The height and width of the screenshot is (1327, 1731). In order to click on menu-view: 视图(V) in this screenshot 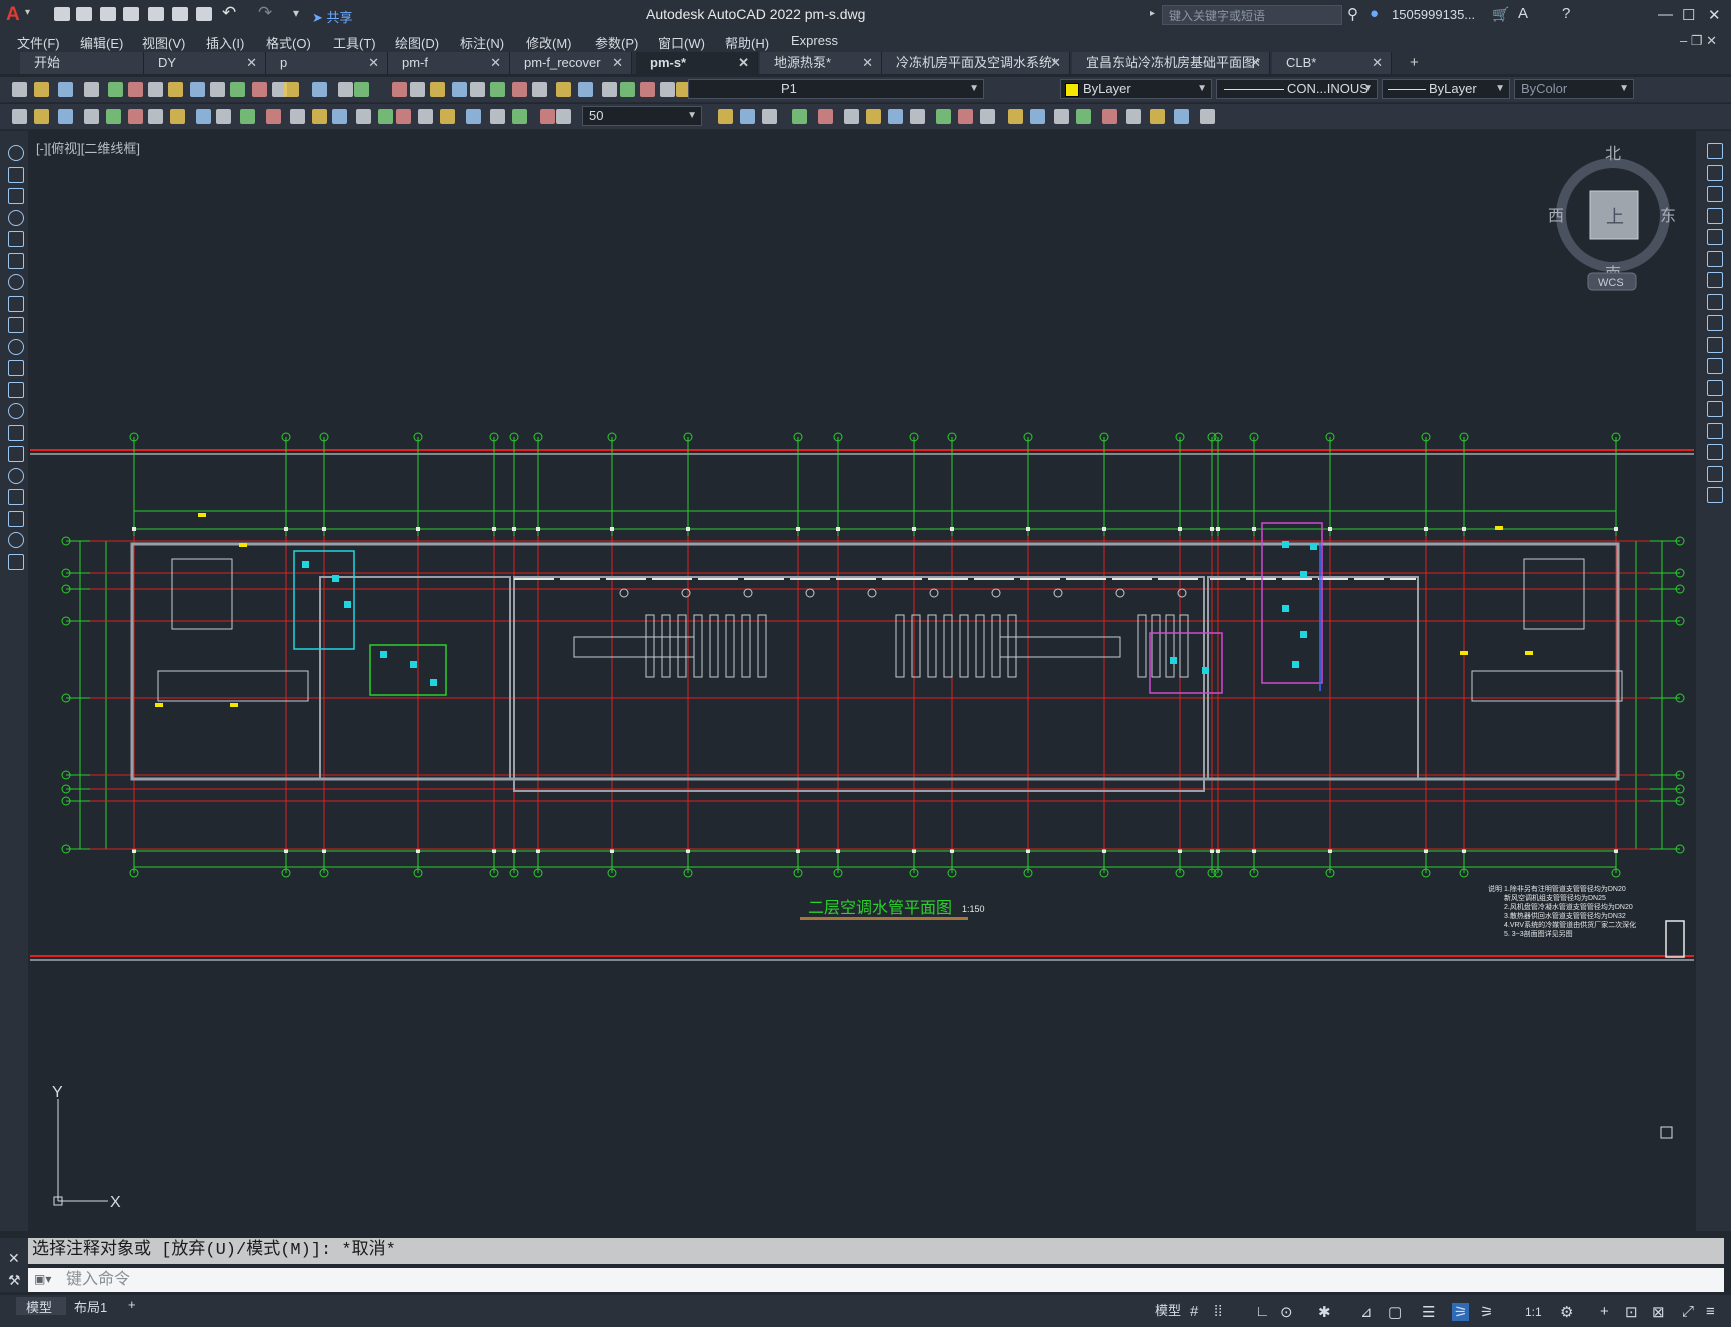, I will do `click(163, 42)`.